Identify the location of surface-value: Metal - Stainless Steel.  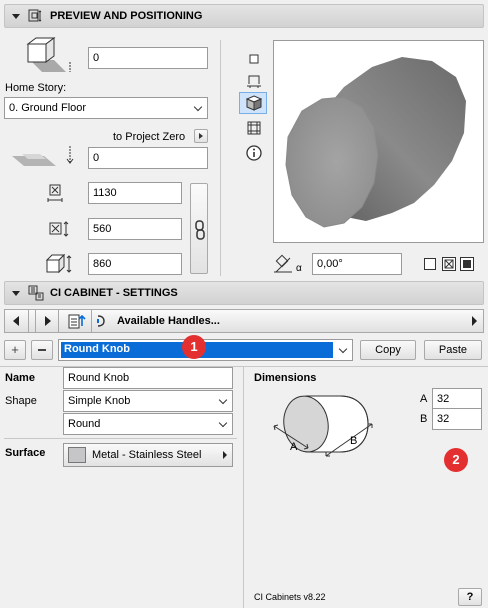
(147, 455).